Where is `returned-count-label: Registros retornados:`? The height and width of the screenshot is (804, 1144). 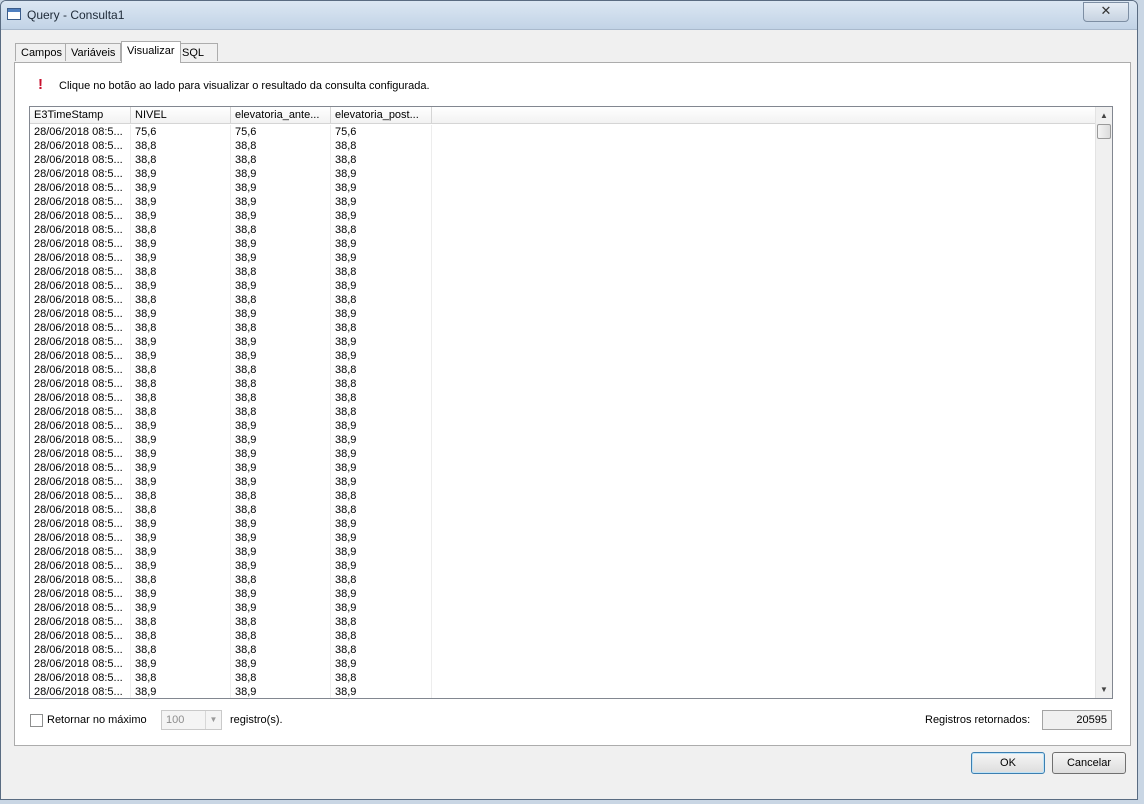 returned-count-label: Registros retornados: is located at coordinates (978, 720).